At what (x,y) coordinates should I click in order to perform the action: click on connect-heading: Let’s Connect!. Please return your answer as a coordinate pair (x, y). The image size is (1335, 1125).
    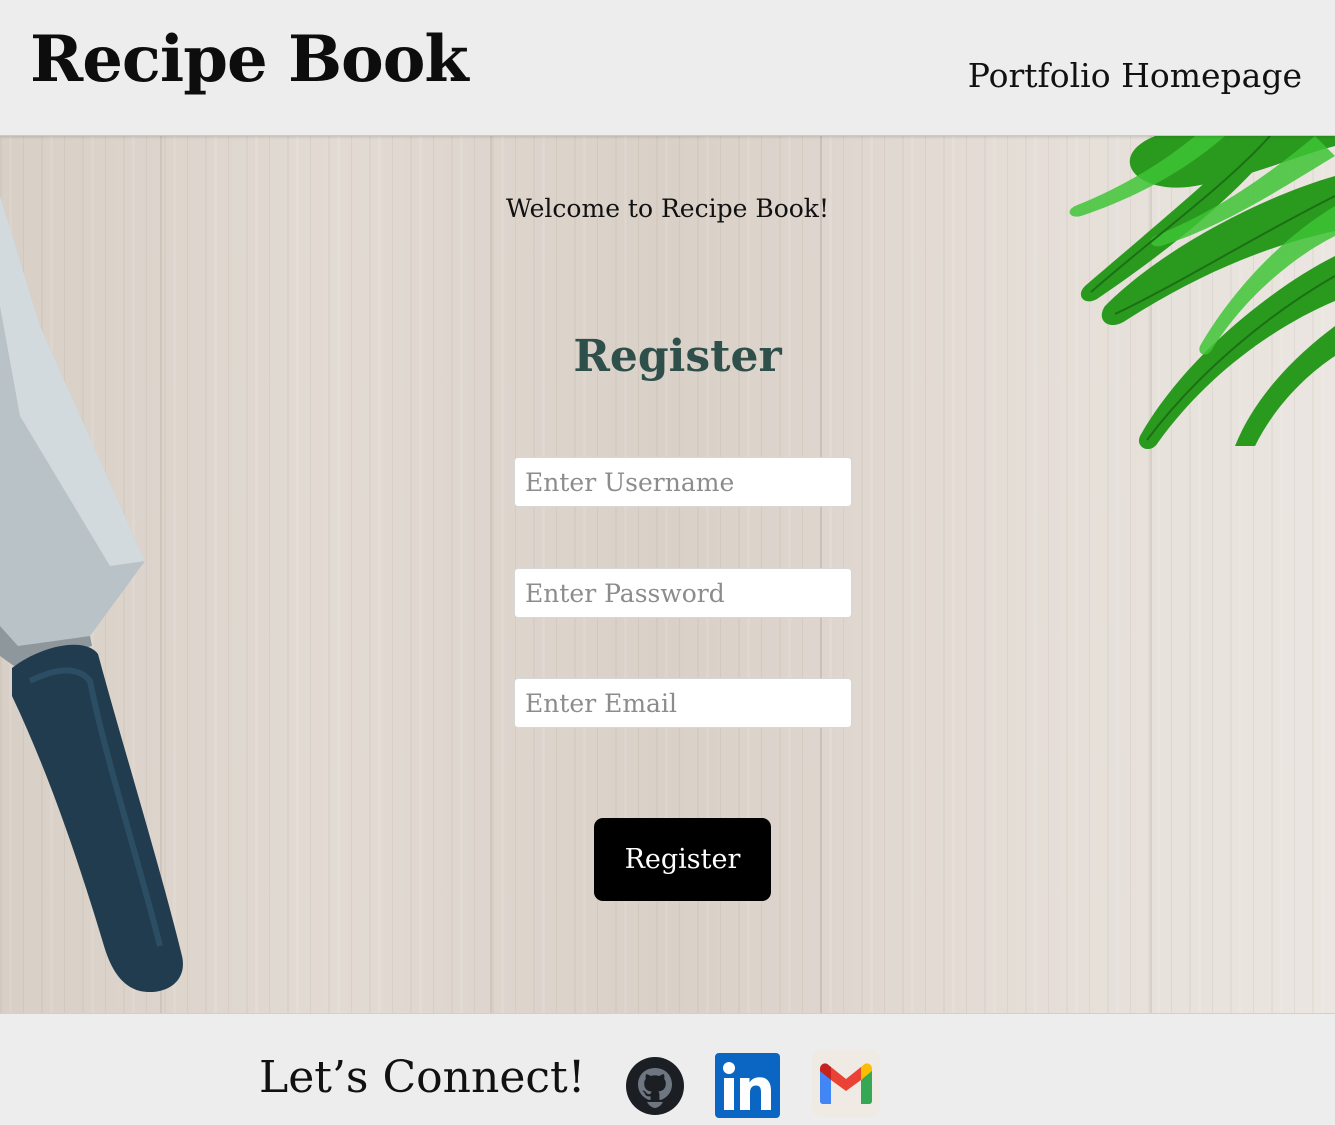
    Looking at the image, I should click on (422, 1077).